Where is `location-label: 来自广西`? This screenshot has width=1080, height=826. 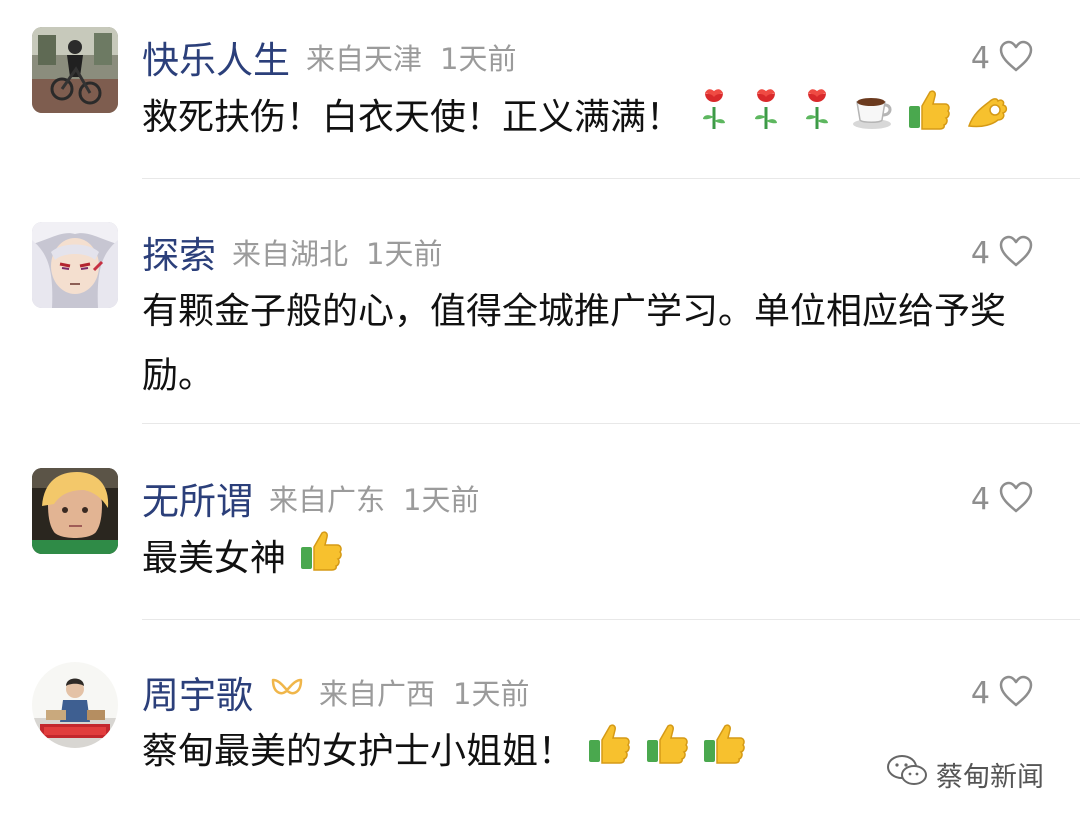 location-label: 来自广西 is located at coordinates (377, 694).